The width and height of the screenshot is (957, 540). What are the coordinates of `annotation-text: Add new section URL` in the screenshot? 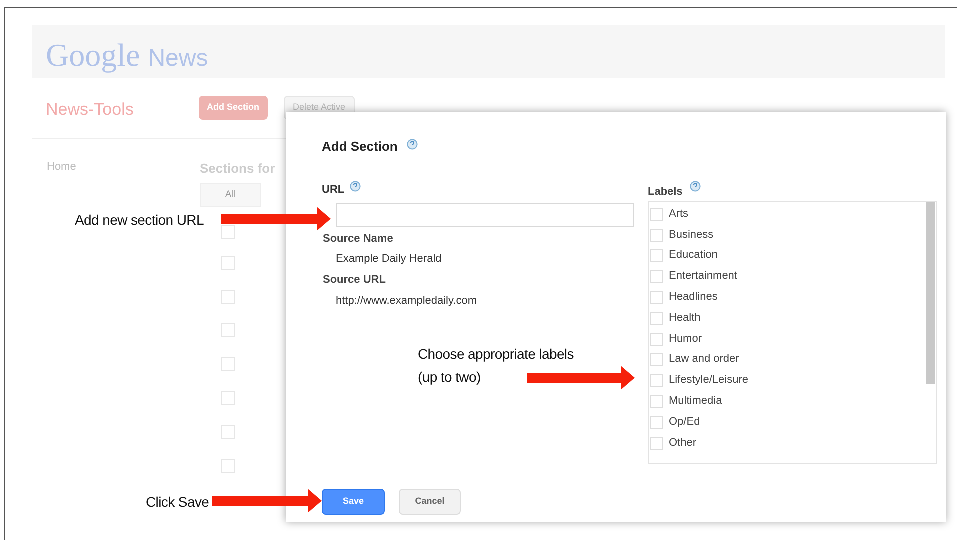 It's located at (139, 220).